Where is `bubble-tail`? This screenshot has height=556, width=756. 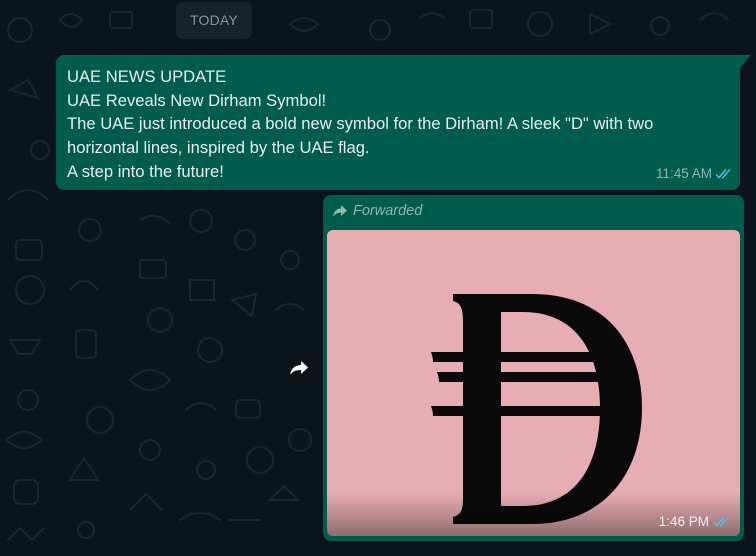 bubble-tail is located at coordinates (745, 61).